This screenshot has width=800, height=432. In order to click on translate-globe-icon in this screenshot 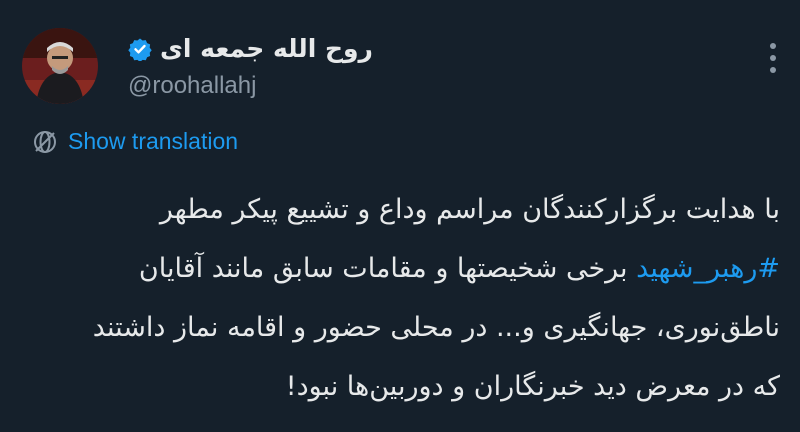, I will do `click(45, 141)`.